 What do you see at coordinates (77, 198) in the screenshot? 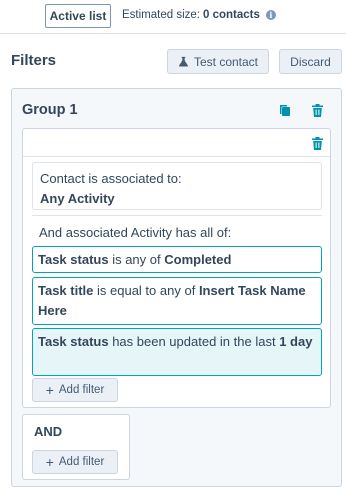
I see `association-value: Any Activity` at bounding box center [77, 198].